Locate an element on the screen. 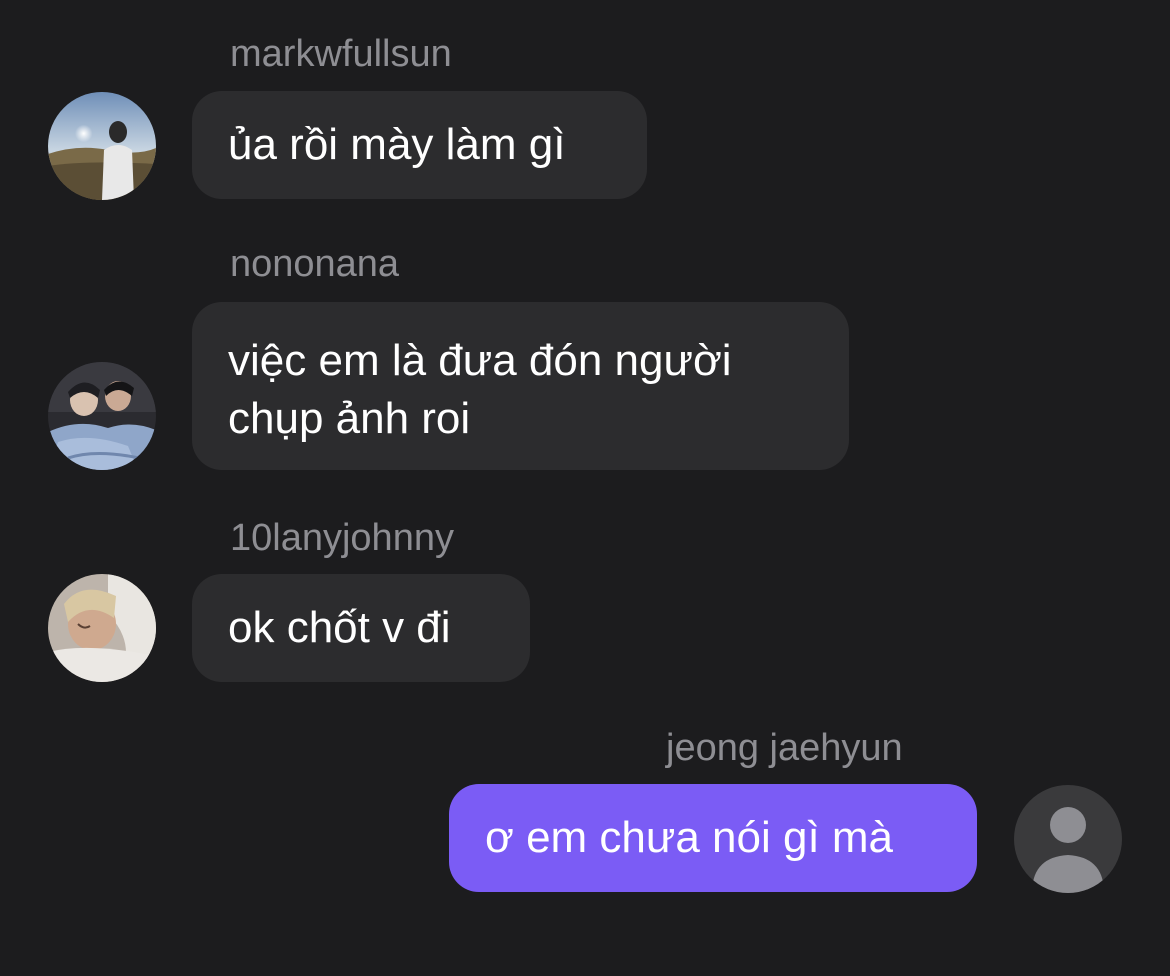 Image resolution: width=1170 pixels, height=976 pixels. message-bubble: ok chốt v đi is located at coordinates (361, 628).